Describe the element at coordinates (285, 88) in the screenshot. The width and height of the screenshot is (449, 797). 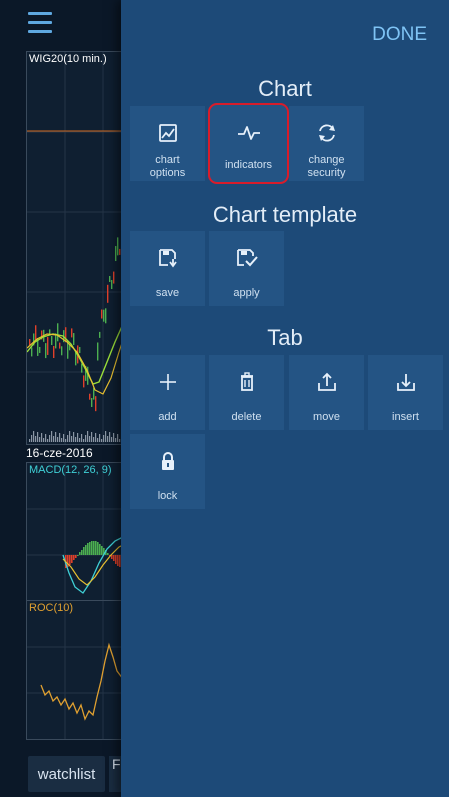
I see `section-title-chart: Chart` at that location.